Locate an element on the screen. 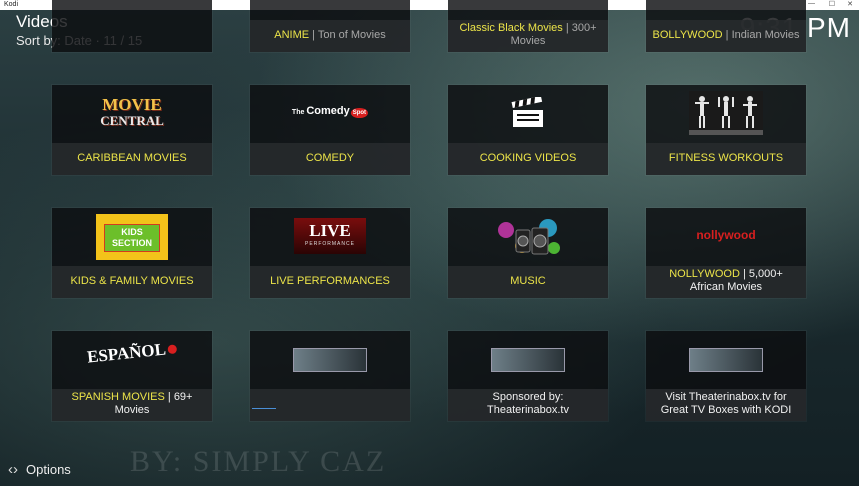 The image size is (859, 486). tile-sponsored: Sponsored by: Theaterinabox.tv is located at coordinates (528, 376).